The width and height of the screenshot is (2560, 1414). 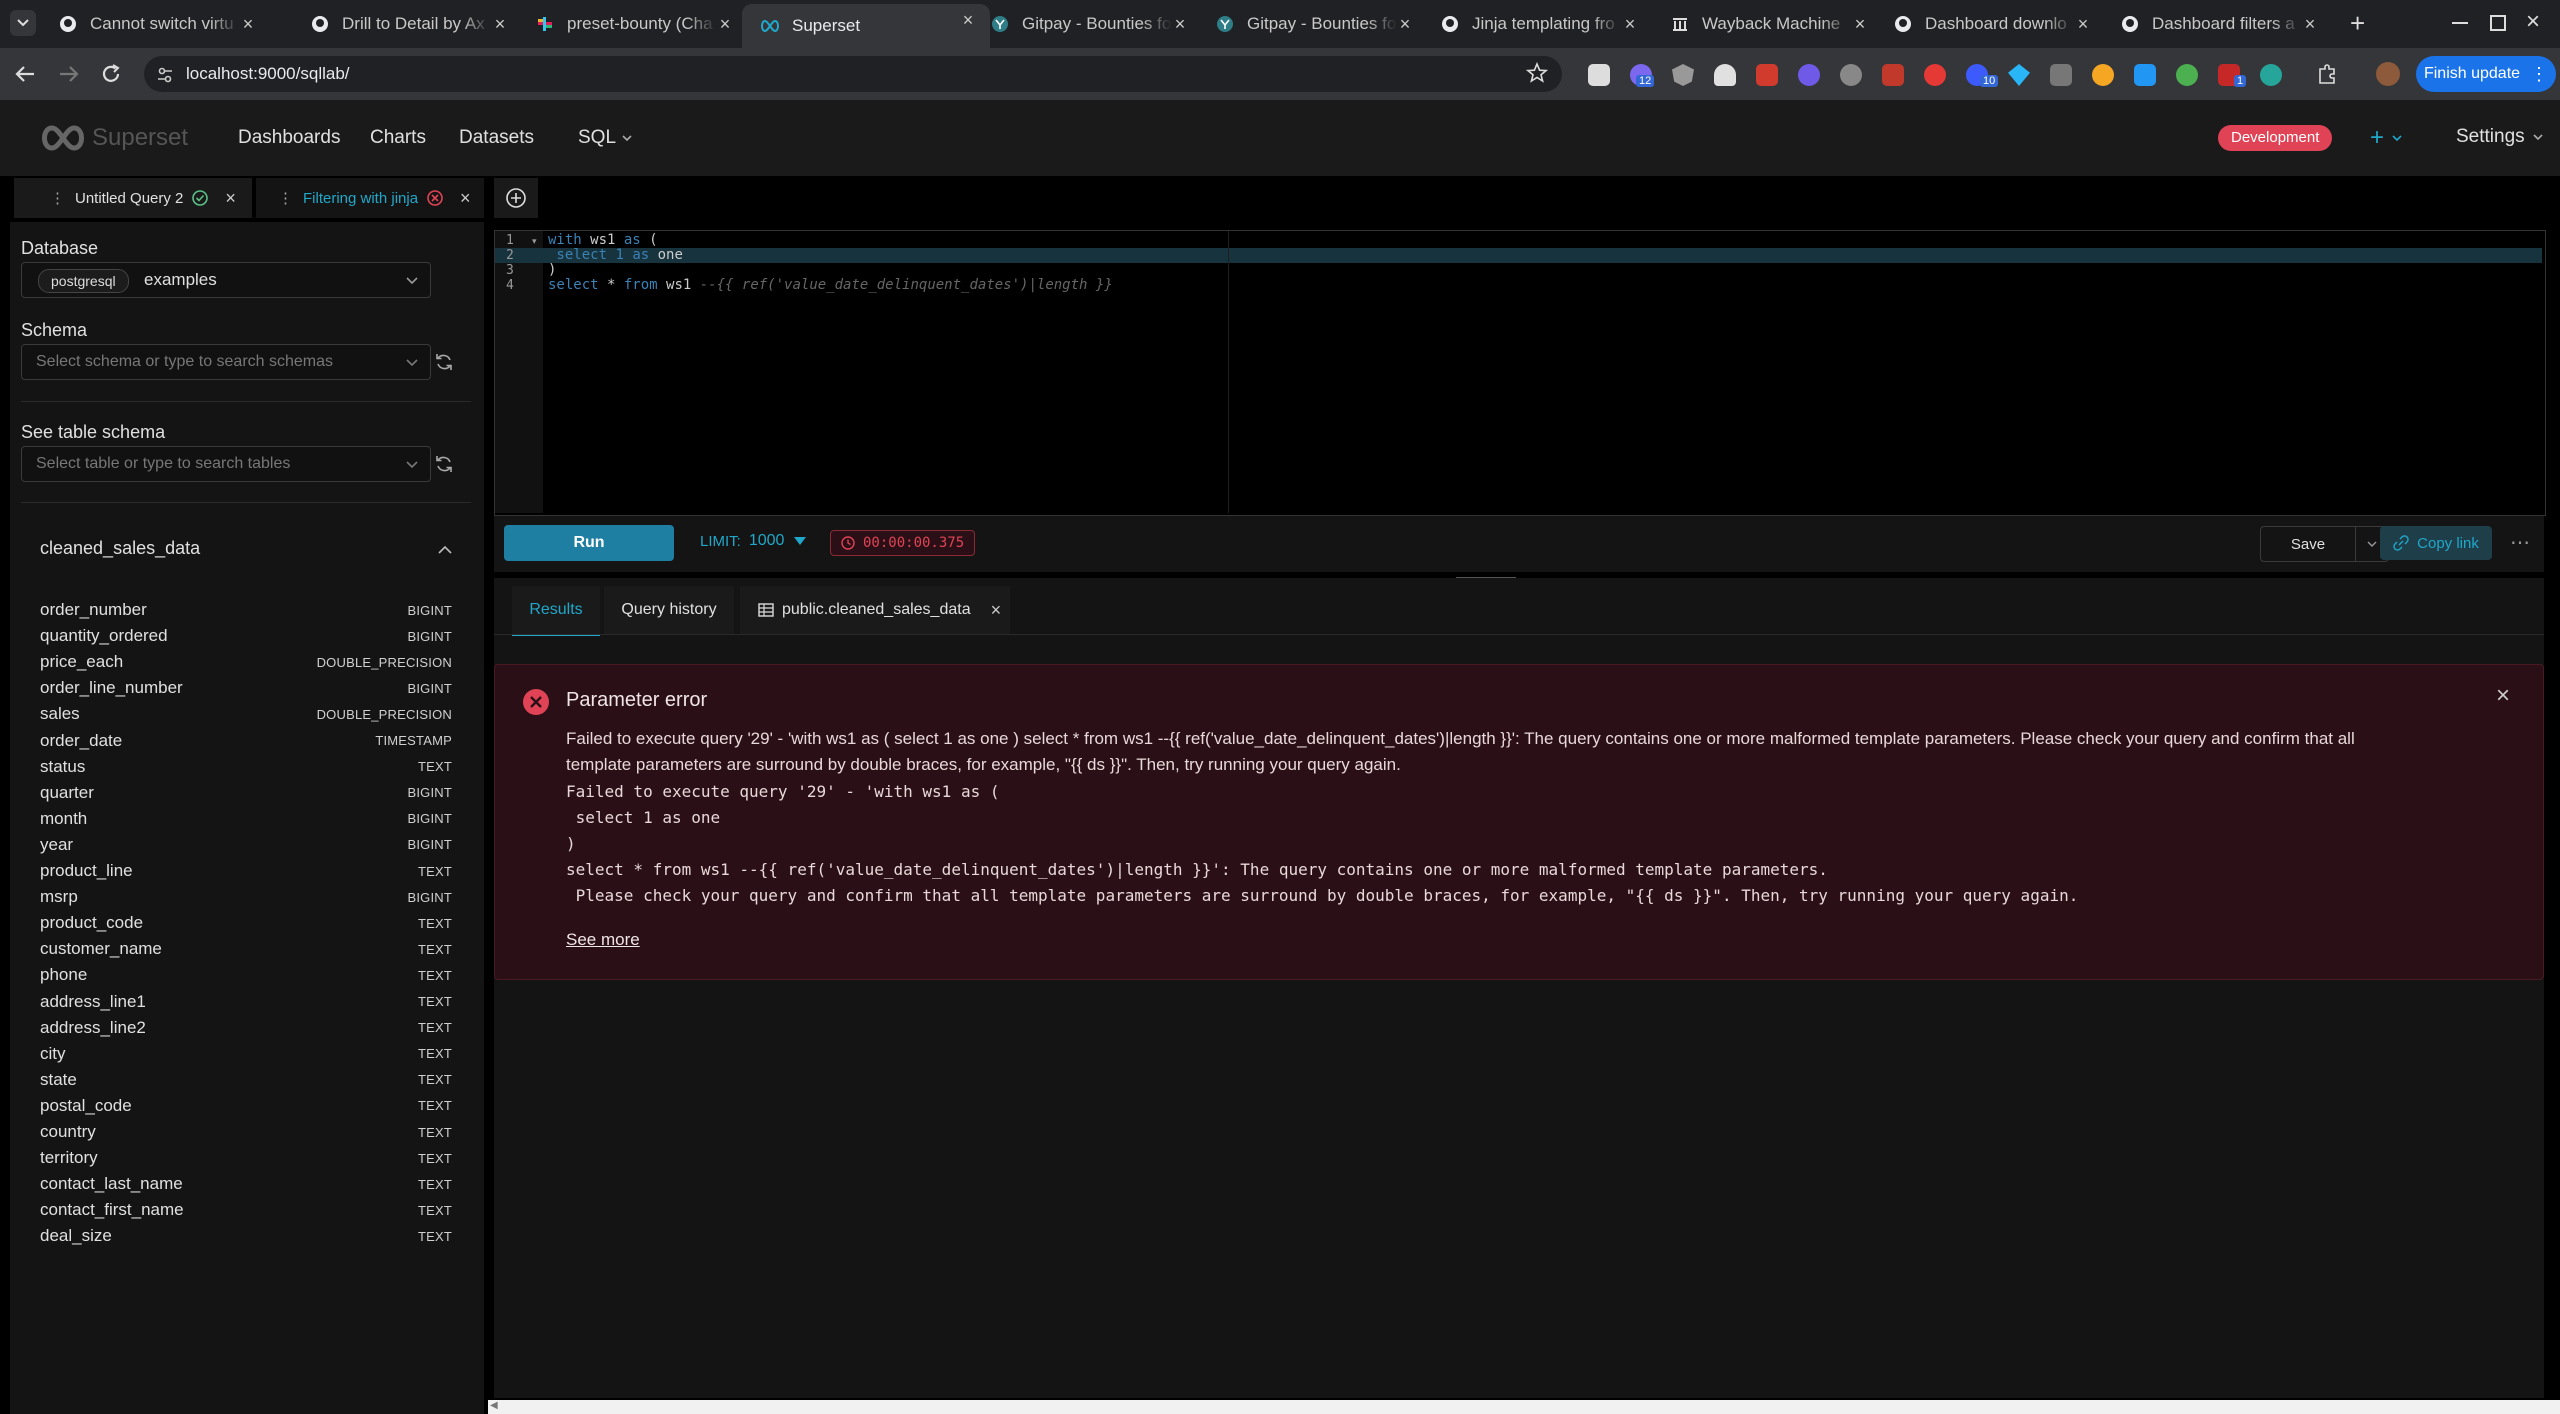 What do you see at coordinates (2498, 23) in the screenshot?
I see `restore-button` at bounding box center [2498, 23].